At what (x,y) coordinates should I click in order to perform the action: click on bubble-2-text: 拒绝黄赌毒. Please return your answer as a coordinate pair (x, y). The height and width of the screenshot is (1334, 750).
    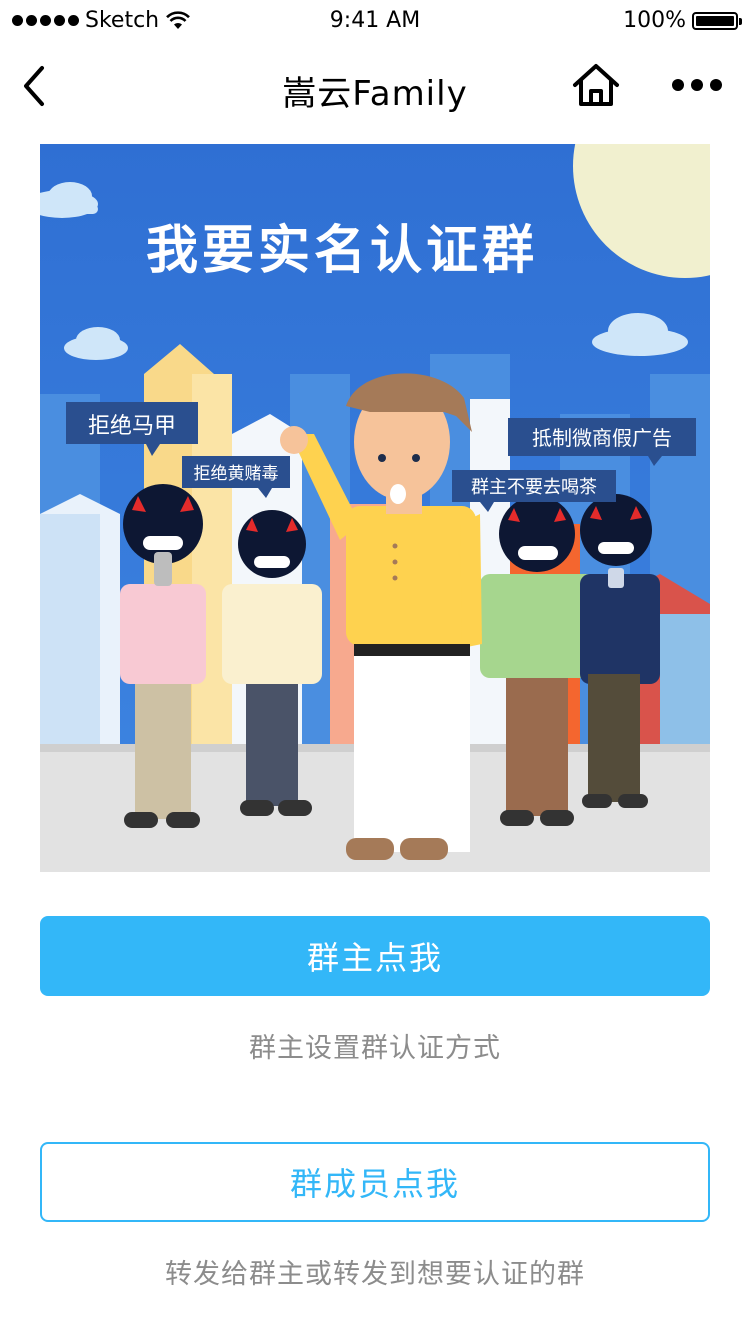
    Looking at the image, I should click on (236, 474).